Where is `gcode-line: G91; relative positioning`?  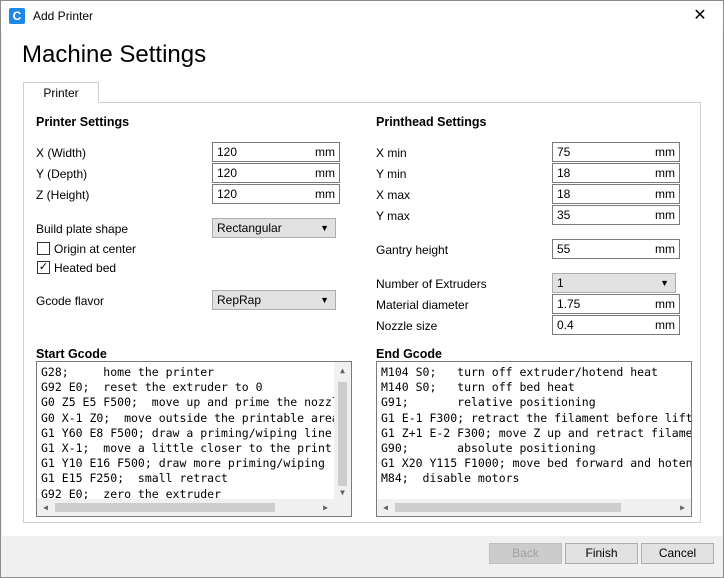 gcode-line: G91; relative positioning is located at coordinates (488, 402).